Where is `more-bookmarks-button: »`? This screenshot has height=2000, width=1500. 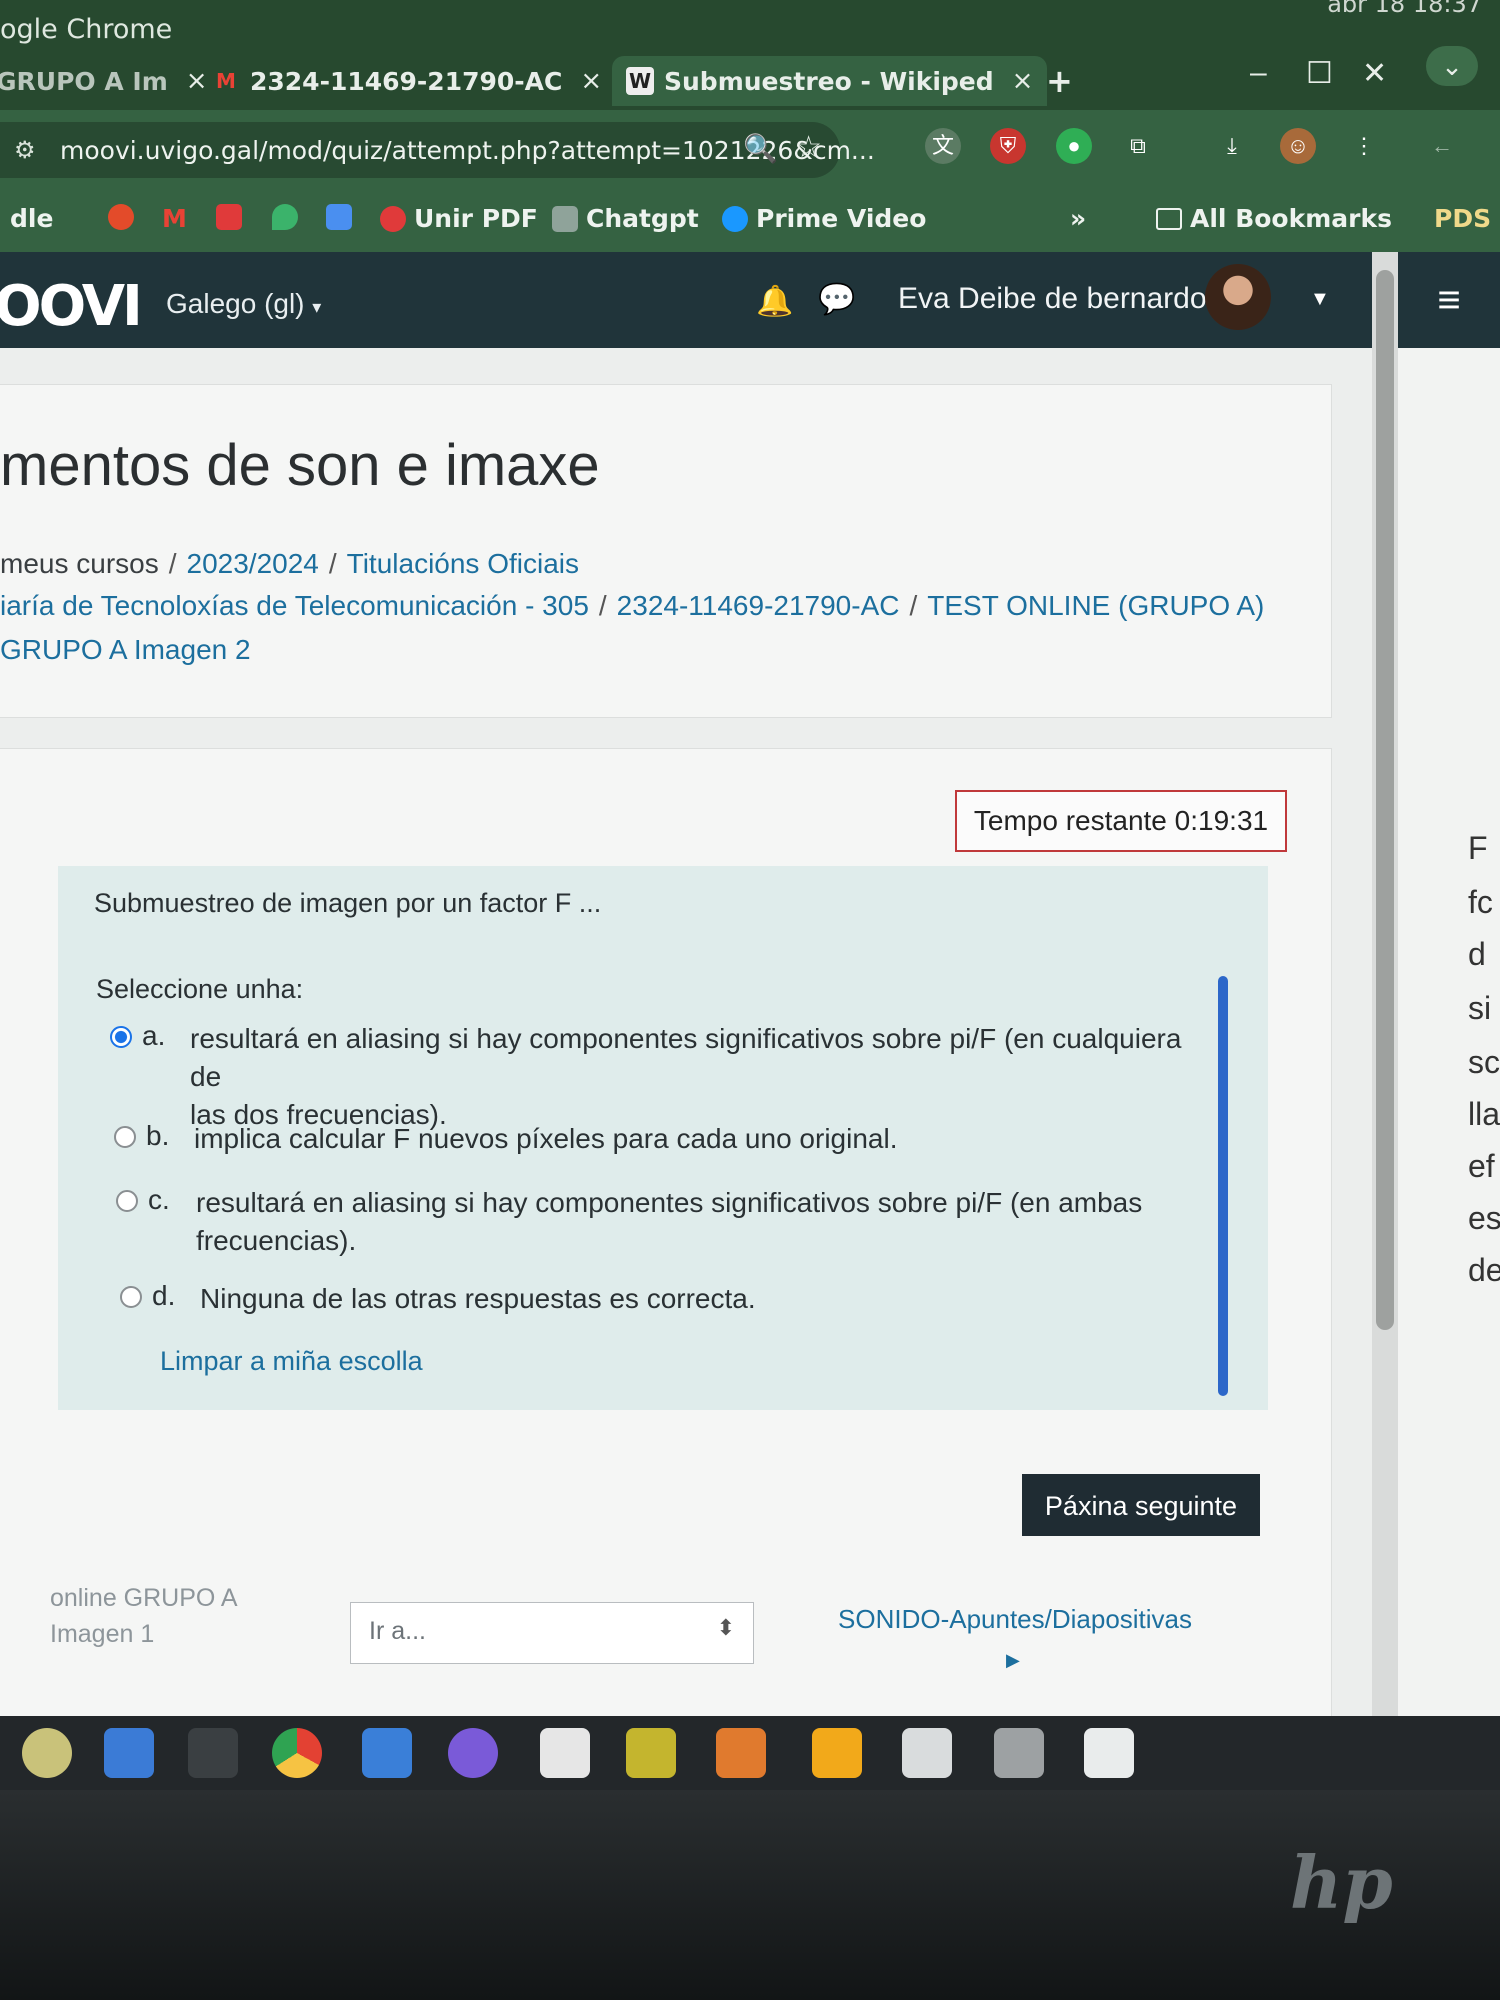 more-bookmarks-button: » is located at coordinates (1078, 218).